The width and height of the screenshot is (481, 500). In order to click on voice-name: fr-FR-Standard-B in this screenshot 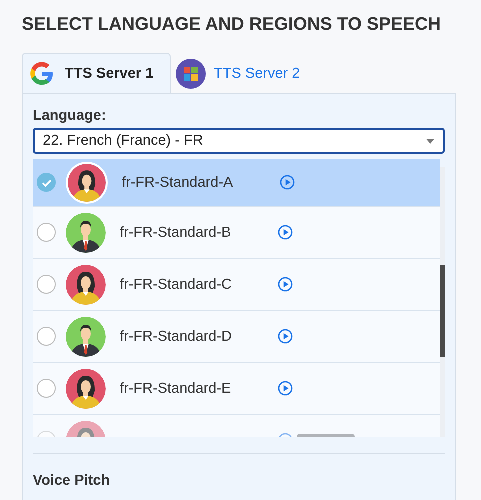, I will do `click(176, 232)`.